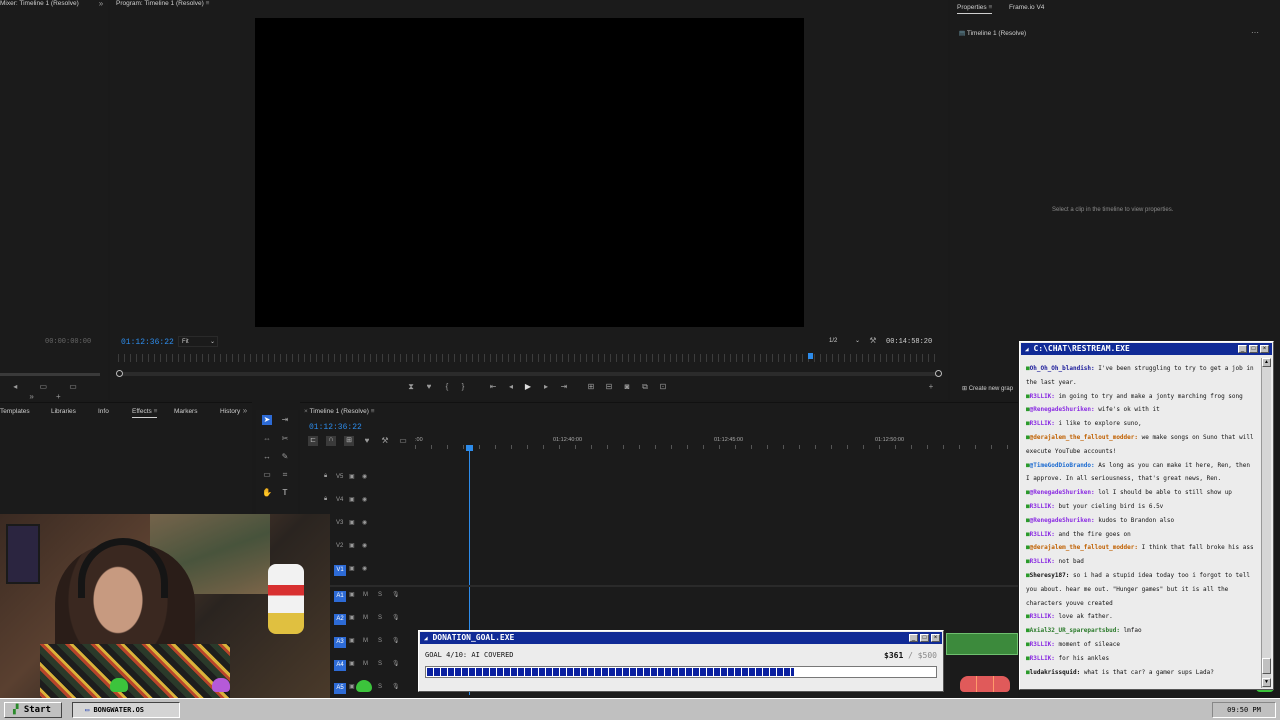  I want to click on chat-username: Sheresy187:, so click(1051, 575).